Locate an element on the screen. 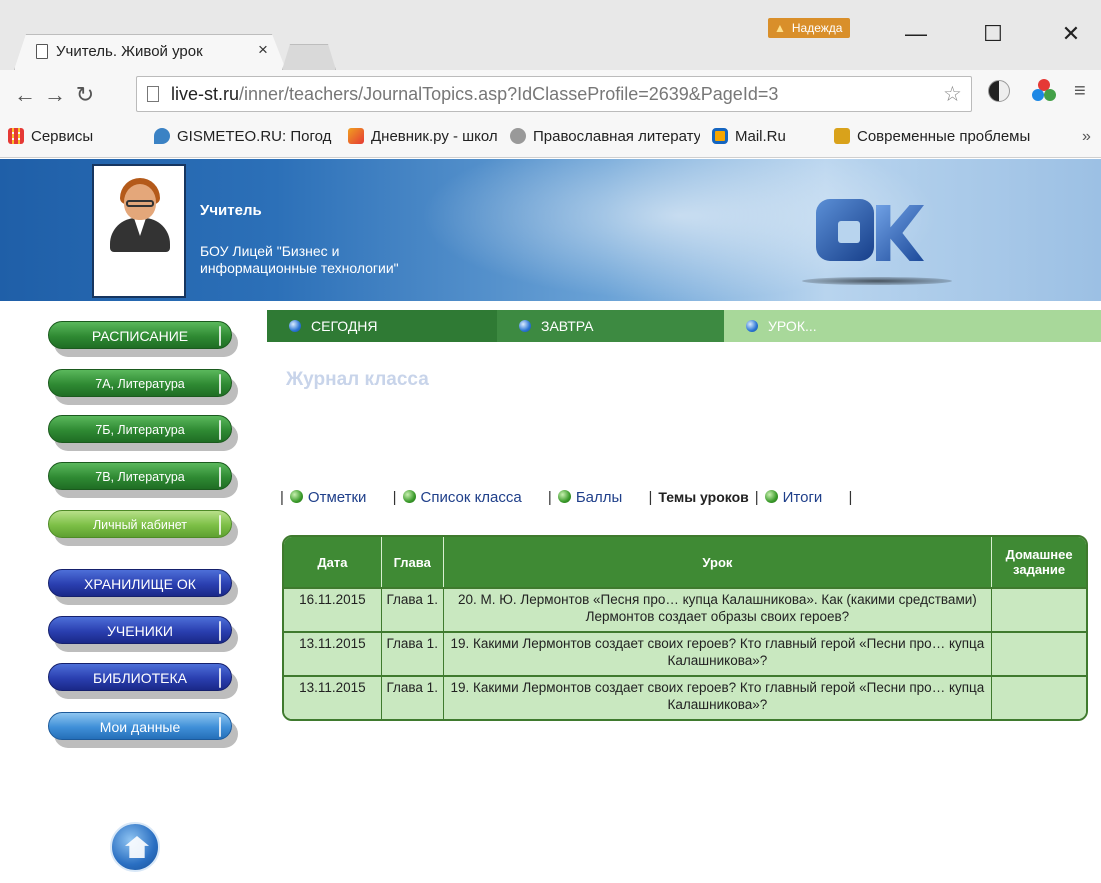 Image resolution: width=1101 pixels, height=883 pixels. tab-marks: Отметки is located at coordinates (328, 497).